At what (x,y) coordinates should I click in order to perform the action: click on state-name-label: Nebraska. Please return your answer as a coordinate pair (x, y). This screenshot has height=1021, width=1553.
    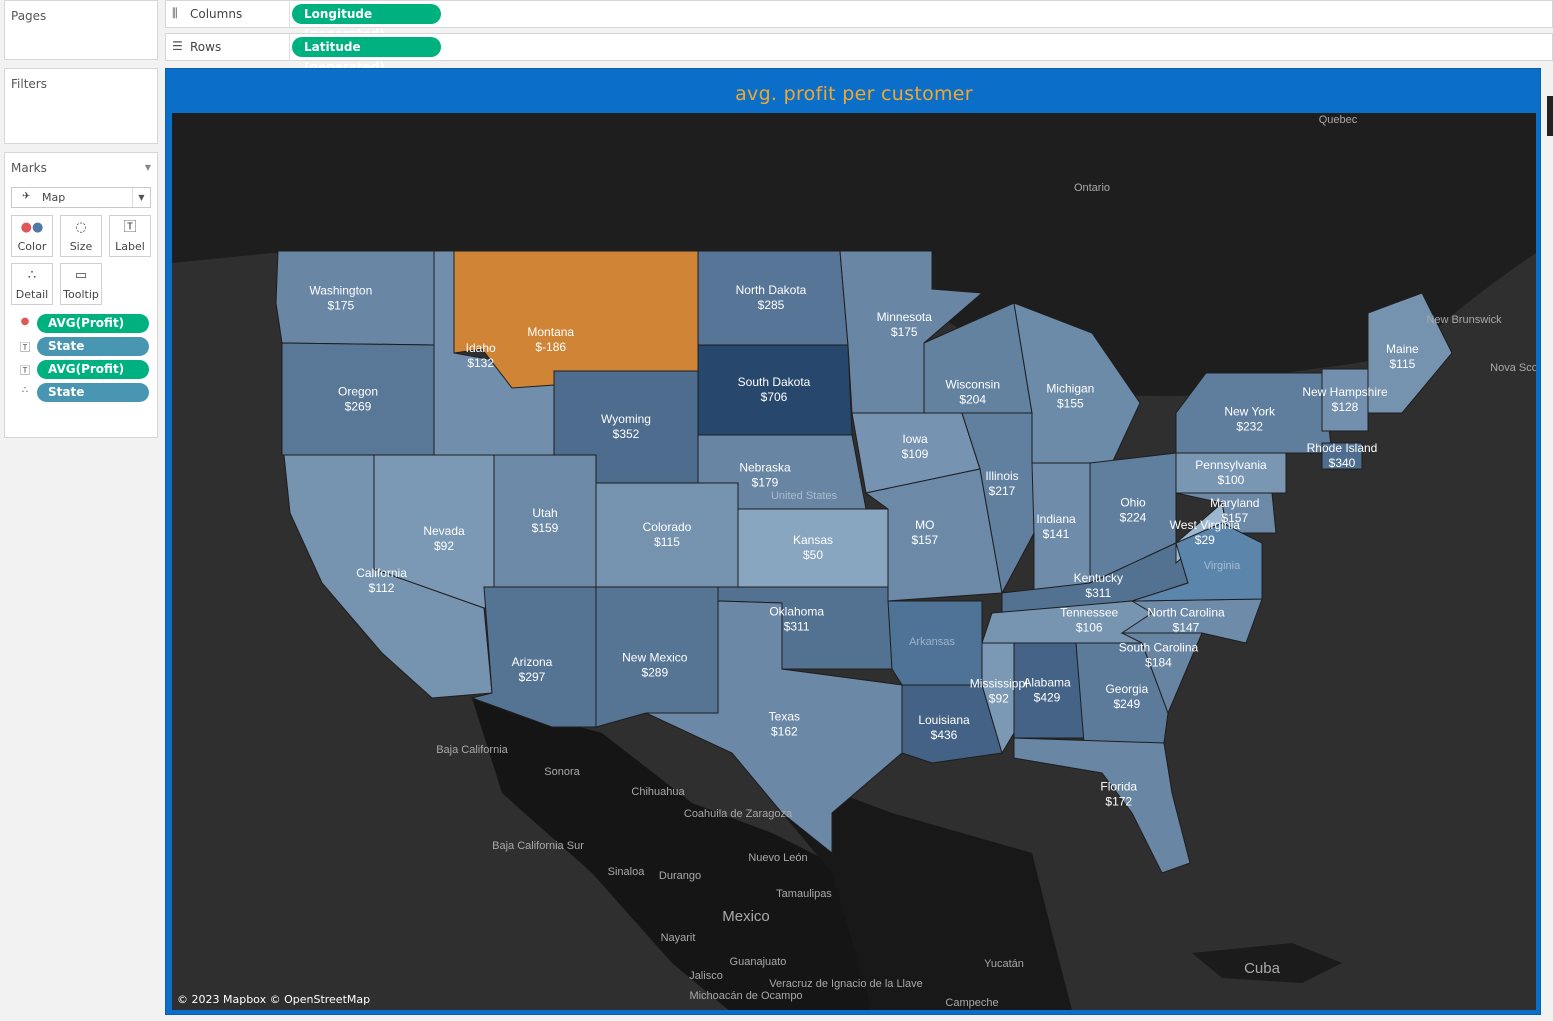
    Looking at the image, I should click on (765, 468).